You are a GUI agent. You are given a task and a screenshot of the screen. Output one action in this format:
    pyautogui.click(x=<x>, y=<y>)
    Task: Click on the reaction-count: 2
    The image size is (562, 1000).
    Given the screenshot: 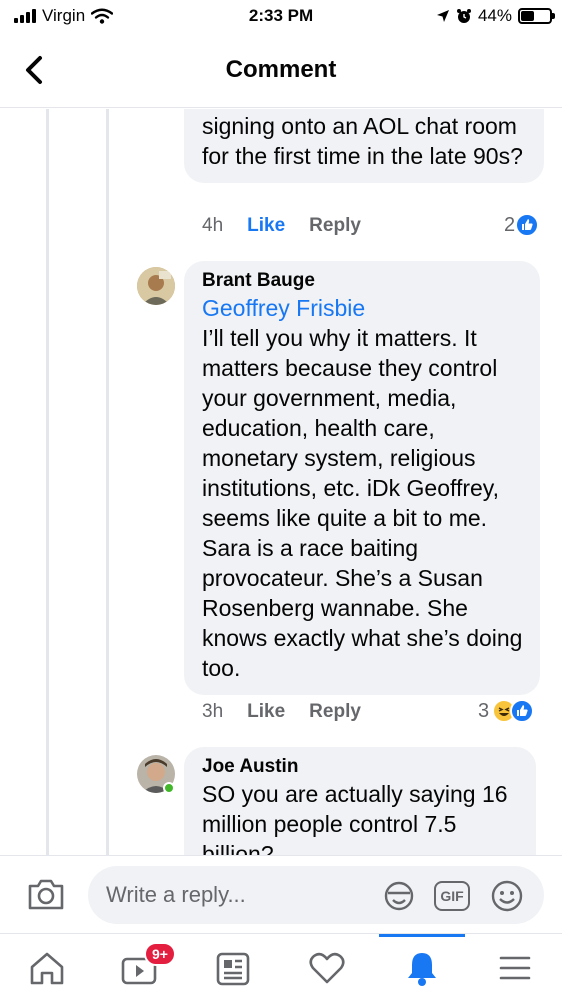 What is the action you would take?
    pyautogui.click(x=510, y=224)
    